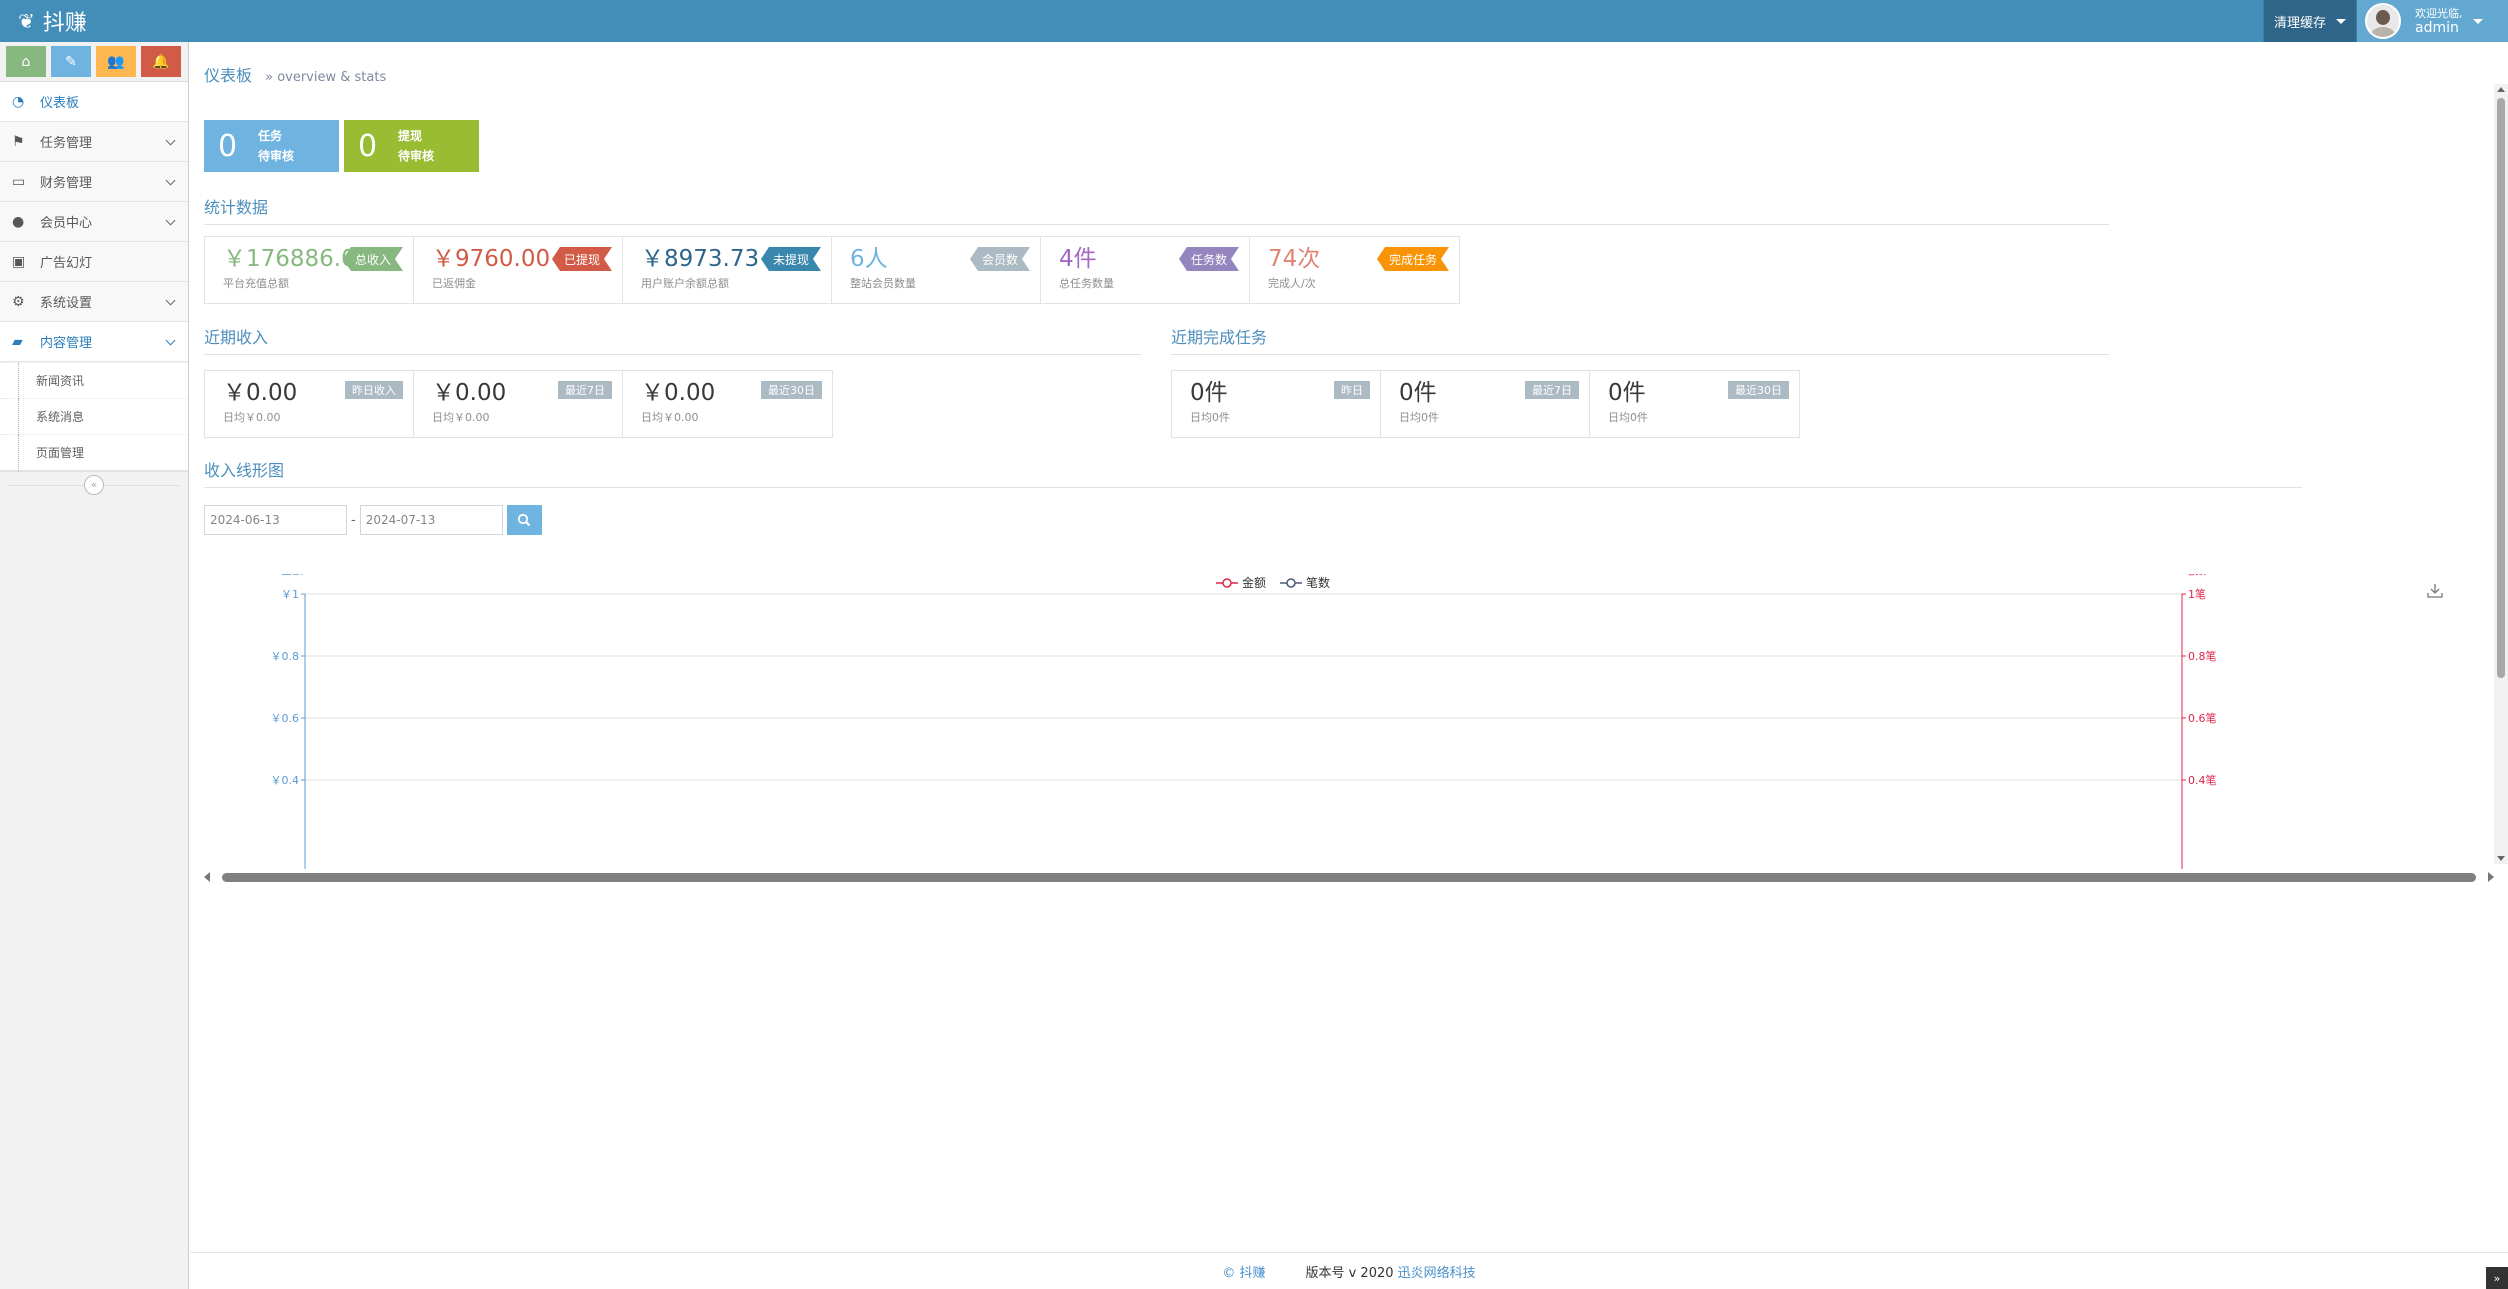 Image resolution: width=2508 pixels, height=1289 pixels. I want to click on users-shortcut-button: 👥, so click(116, 61).